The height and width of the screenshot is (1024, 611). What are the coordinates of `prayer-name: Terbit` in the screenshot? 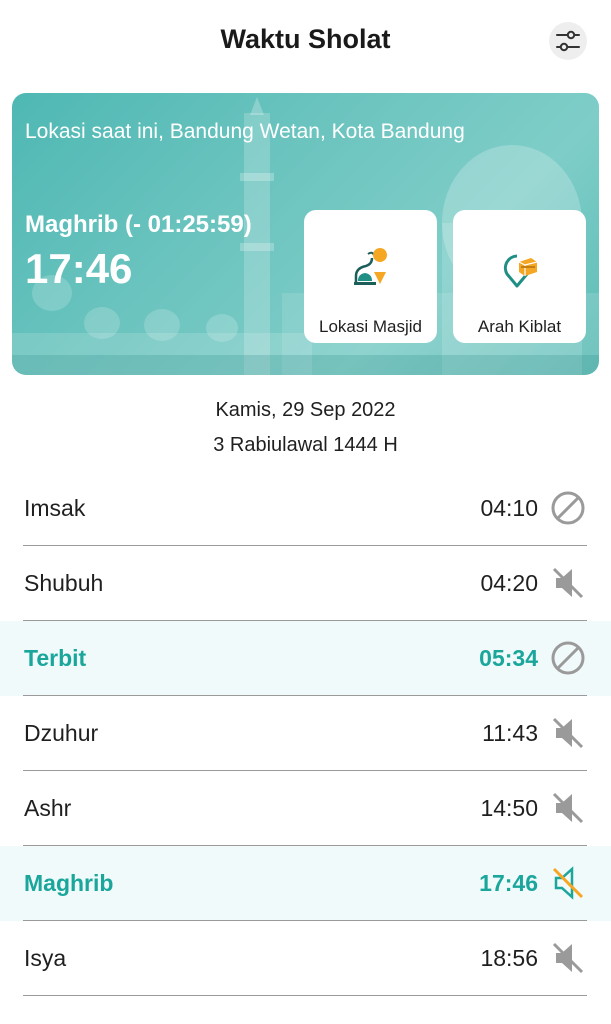 It's located at (55, 658).